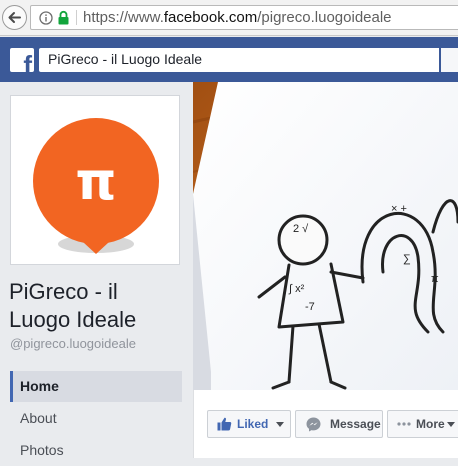  What do you see at coordinates (324, 17) in the screenshot?
I see `url-path: /pigreco.luogoideale` at bounding box center [324, 17].